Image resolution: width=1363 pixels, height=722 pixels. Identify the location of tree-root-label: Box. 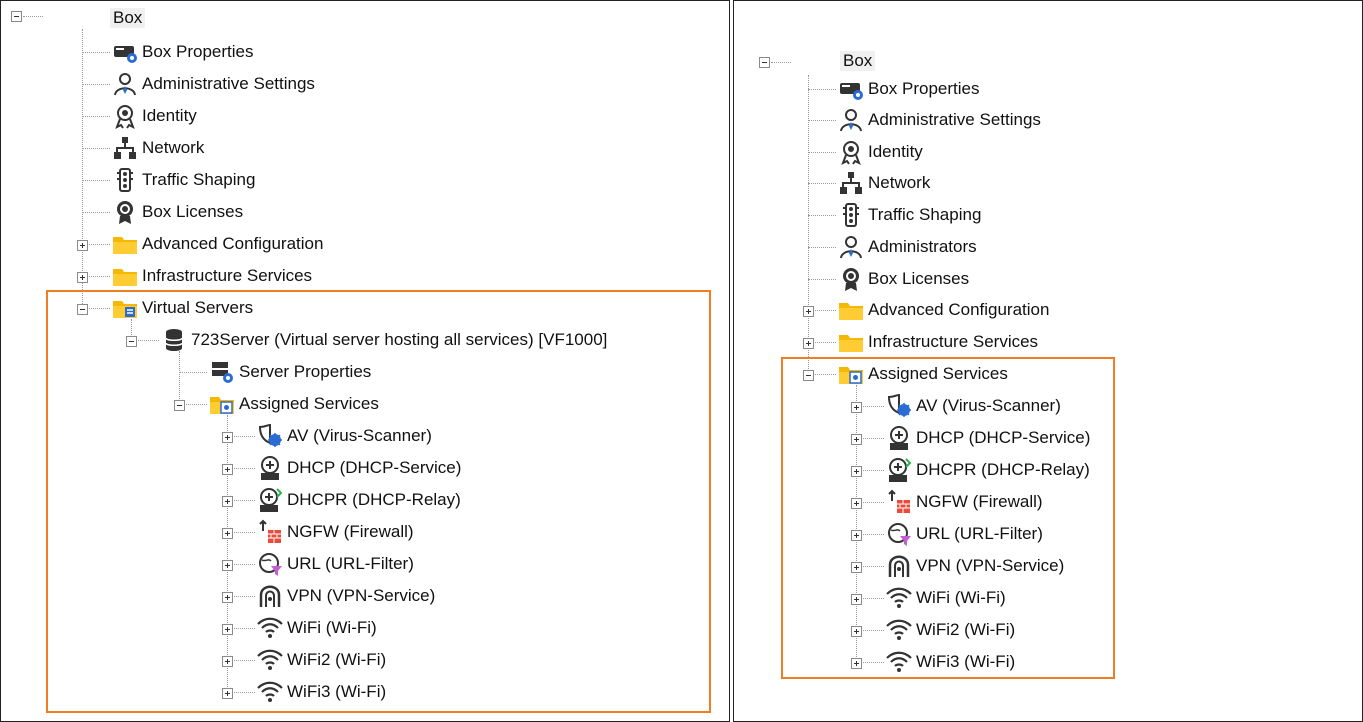
(858, 61).